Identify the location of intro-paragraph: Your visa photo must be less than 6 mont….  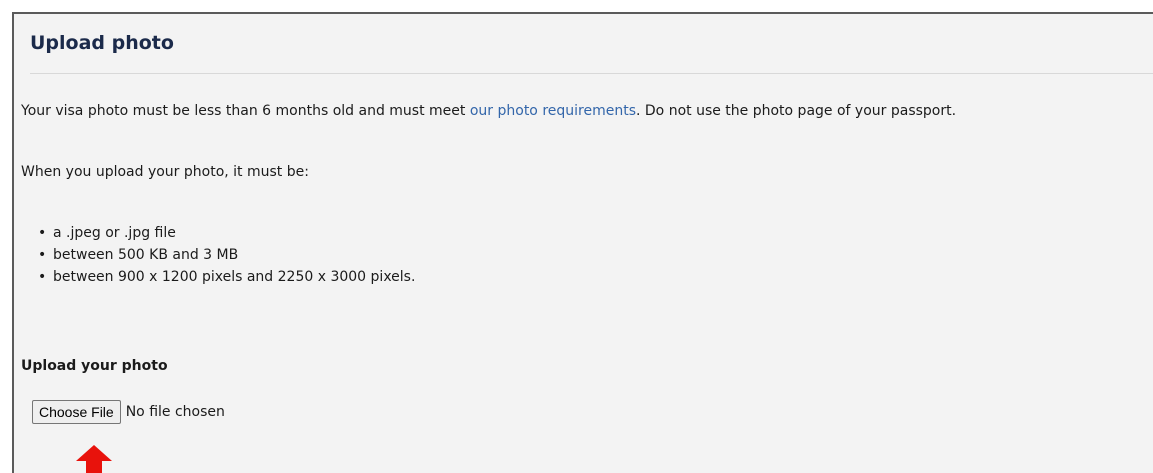
(488, 111).